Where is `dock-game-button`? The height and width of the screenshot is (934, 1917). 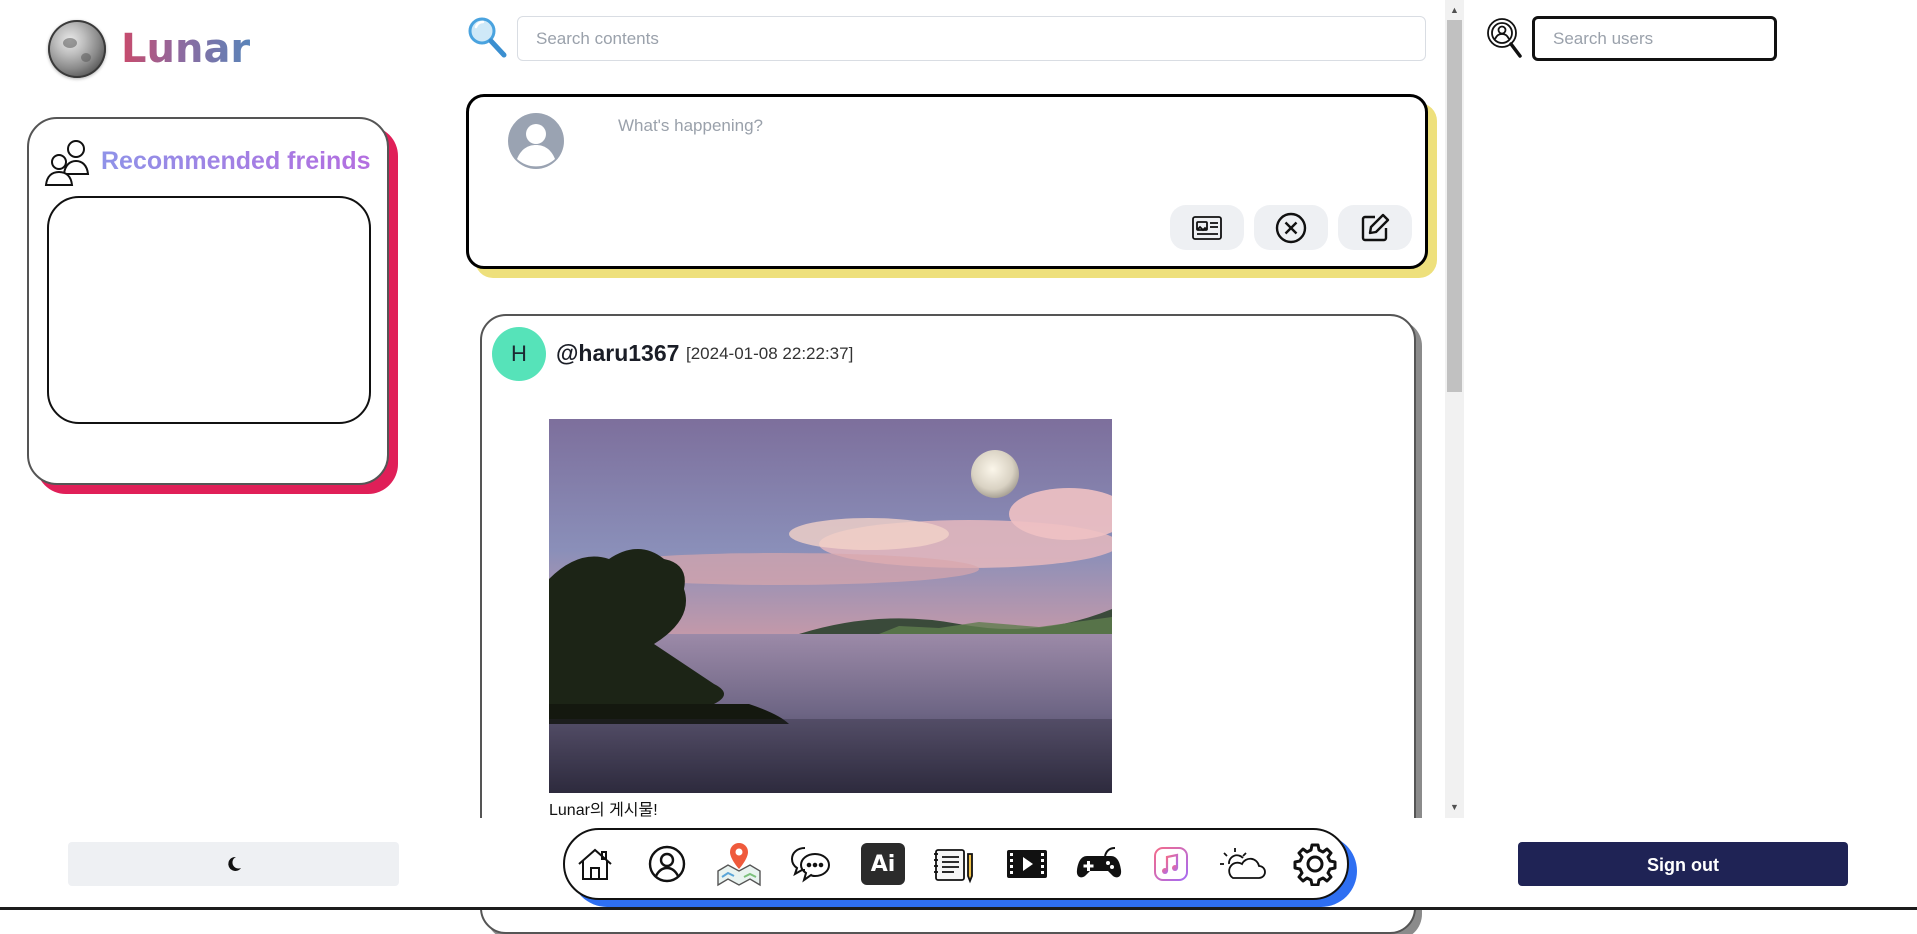
dock-game-button is located at coordinates (1099, 864).